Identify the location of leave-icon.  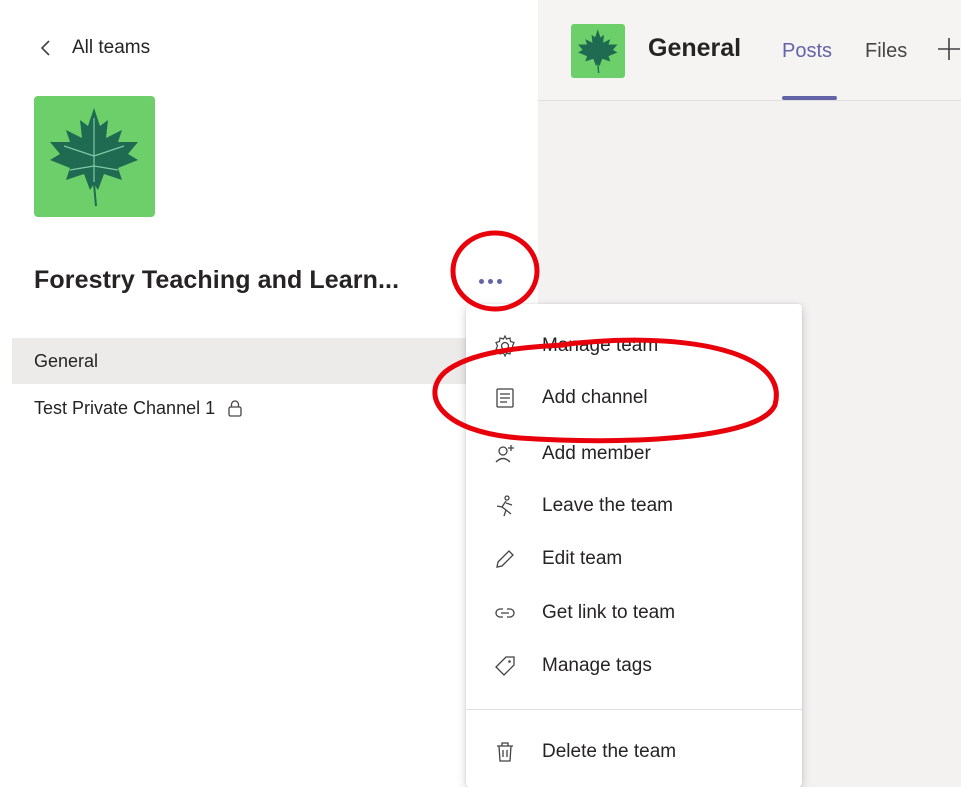
(505, 506).